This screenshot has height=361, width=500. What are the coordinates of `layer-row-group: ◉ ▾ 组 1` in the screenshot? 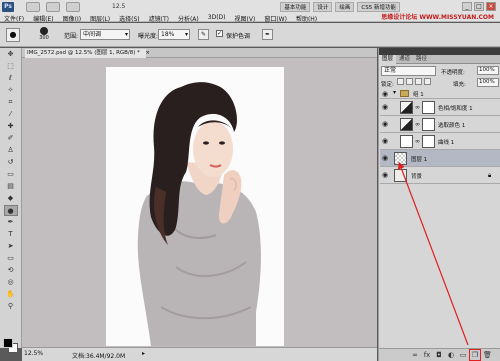 It's located at (440, 94).